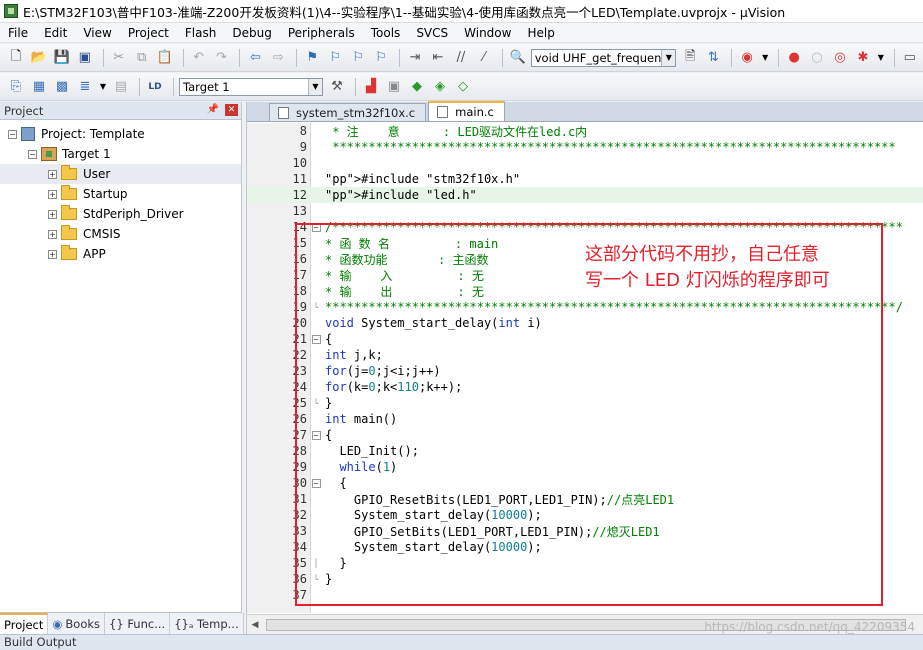  I want to click on find-in-files-icon: 🔍, so click(518, 58).